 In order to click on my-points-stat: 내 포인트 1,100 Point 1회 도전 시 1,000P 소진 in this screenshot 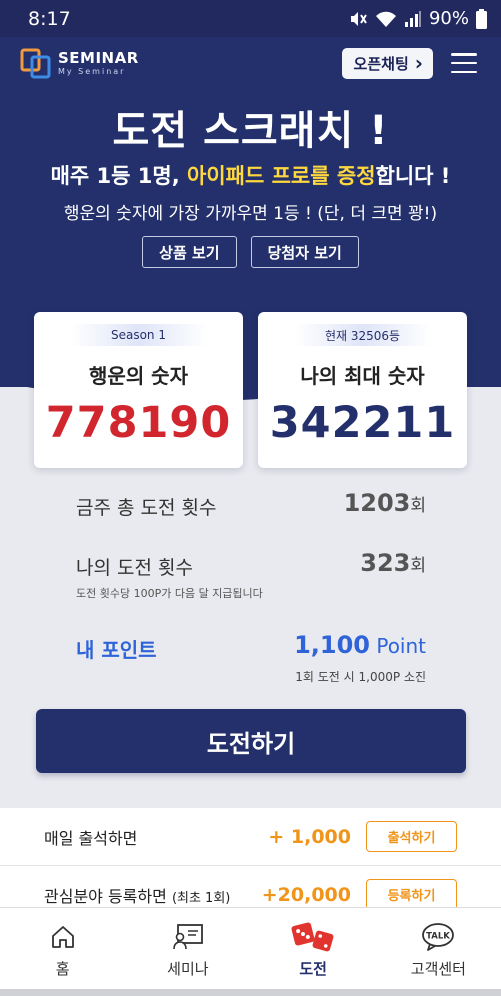, I will do `click(251, 657)`.